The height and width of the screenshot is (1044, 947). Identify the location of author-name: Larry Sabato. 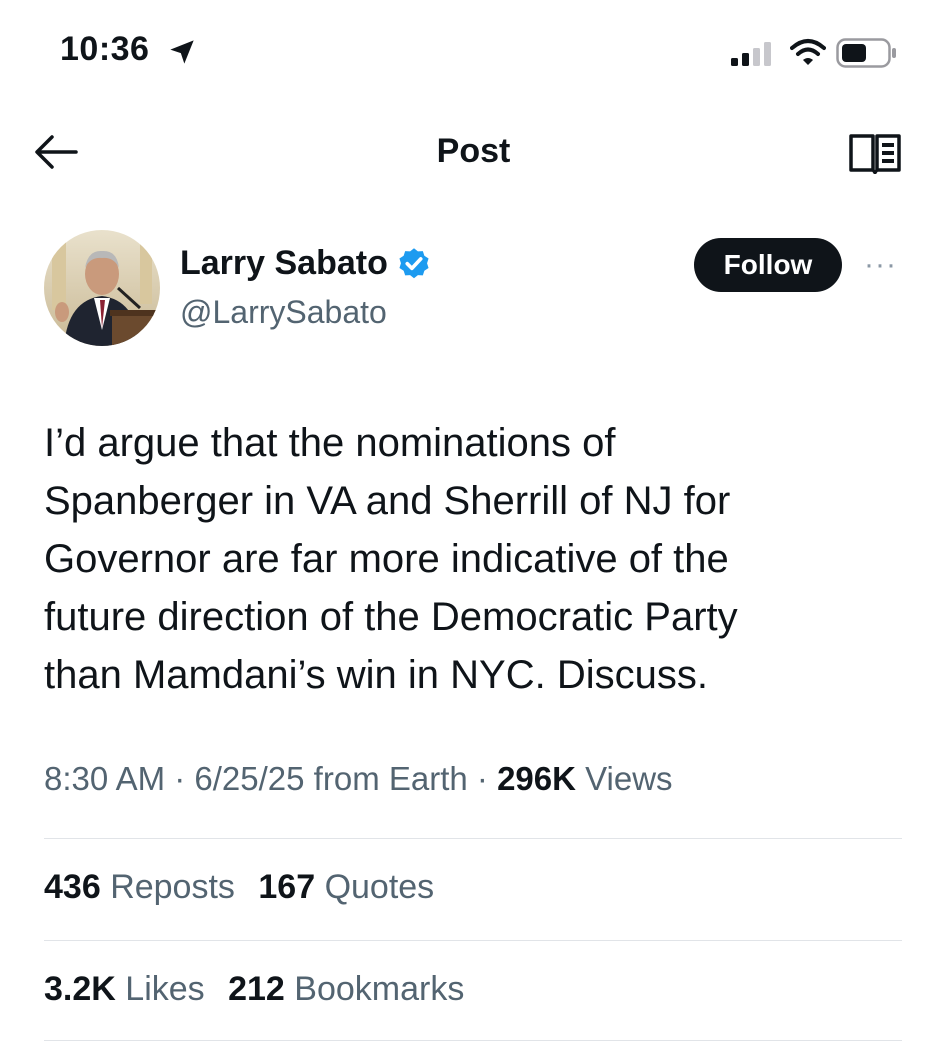
(284, 263).